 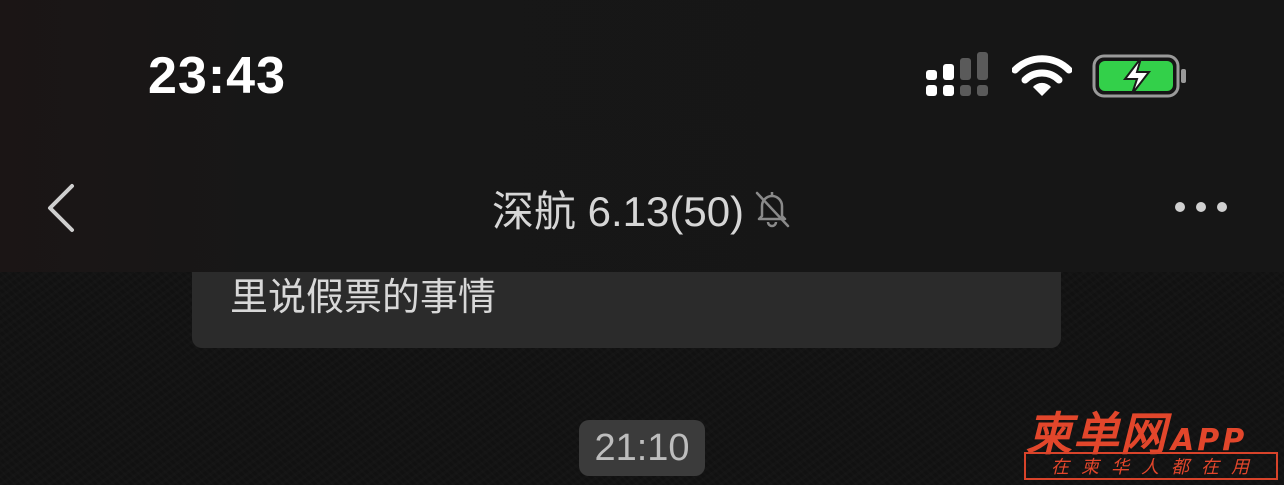 What do you see at coordinates (642, 448) in the screenshot?
I see `message-timestamp: 21:10` at bounding box center [642, 448].